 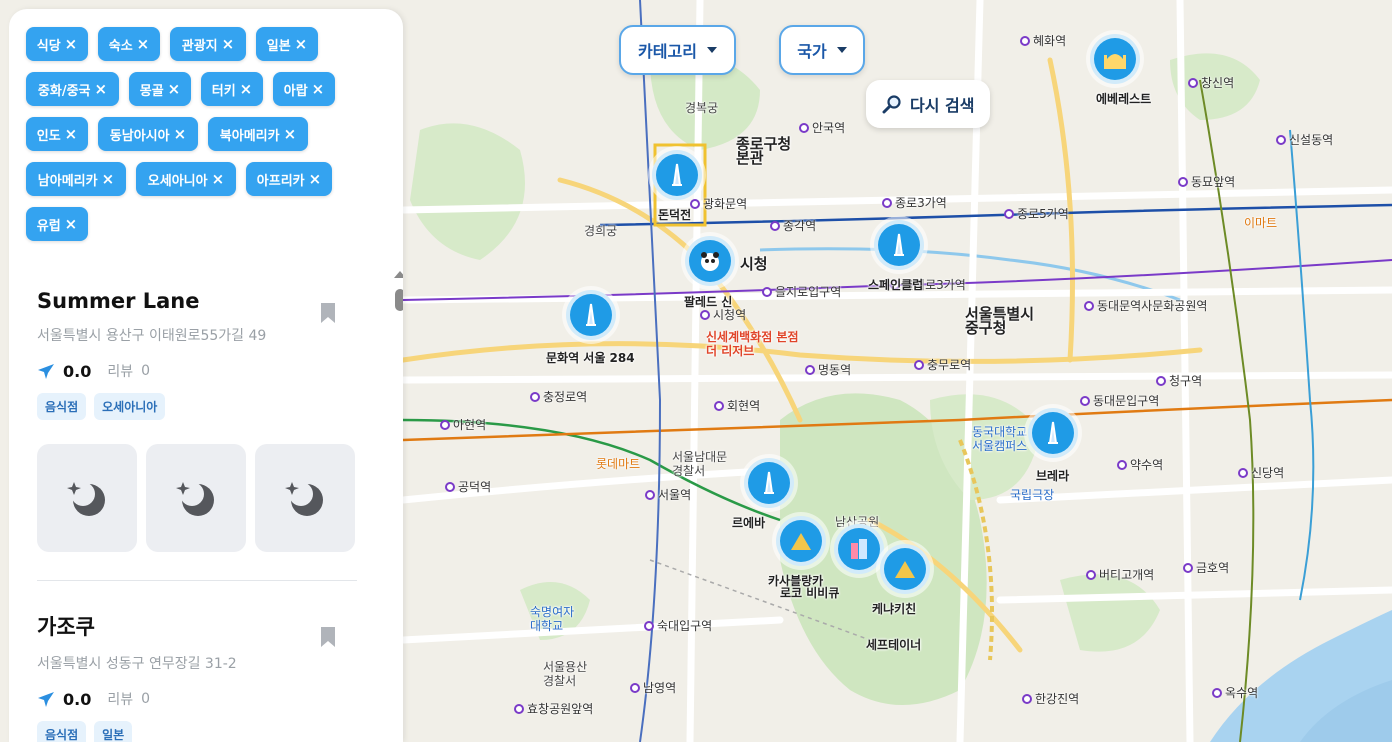 I want to click on place-marker-label: 스페인클럽, so click(x=896, y=285).